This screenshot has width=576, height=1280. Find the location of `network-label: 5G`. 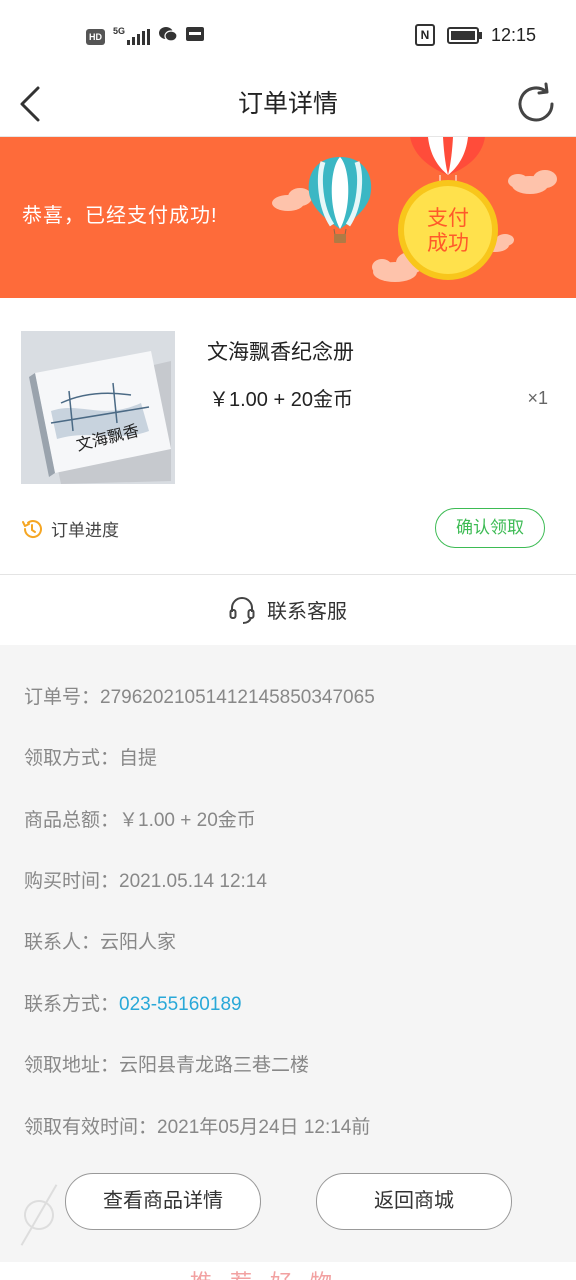

network-label: 5G is located at coordinates (119, 31).